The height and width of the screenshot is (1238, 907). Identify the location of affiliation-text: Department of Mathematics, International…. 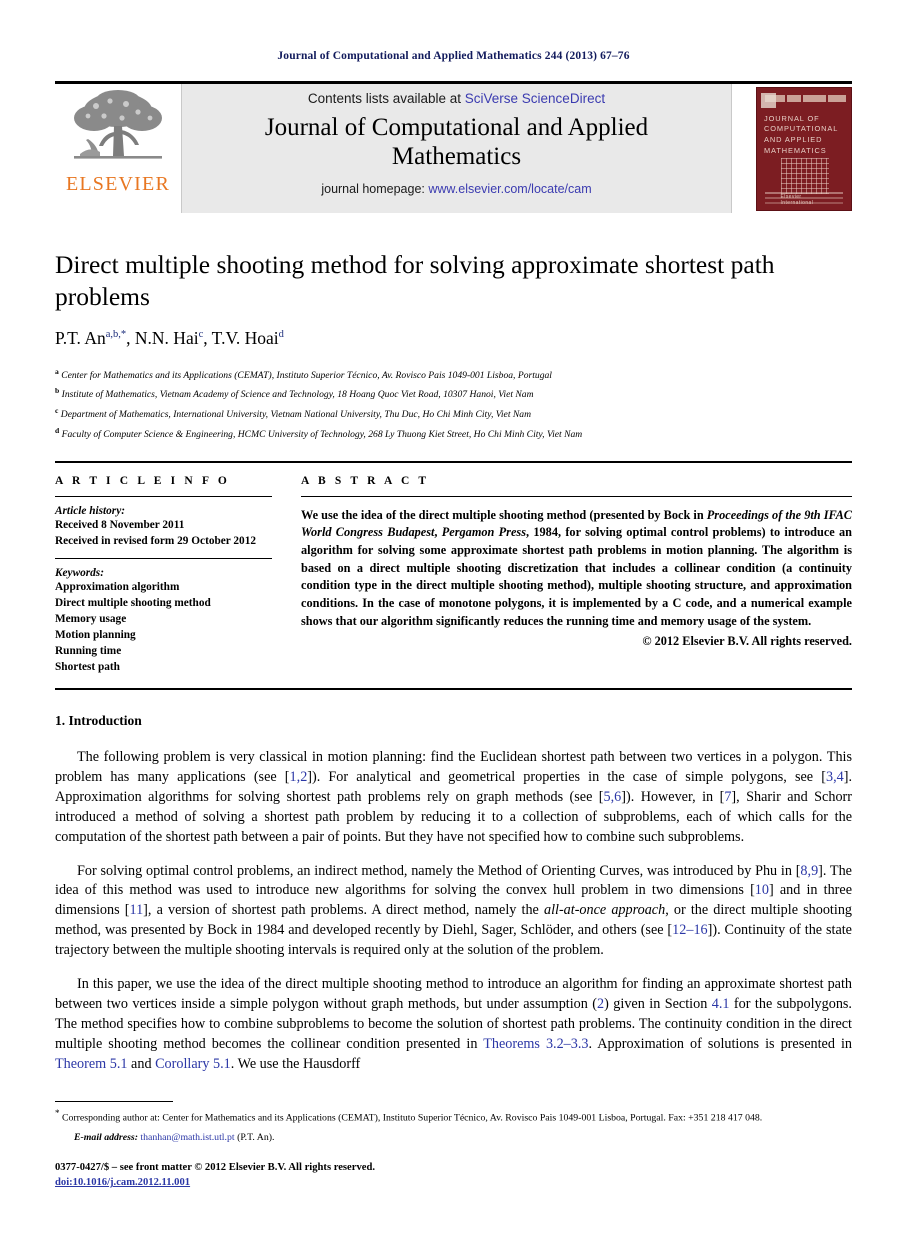
(296, 415).